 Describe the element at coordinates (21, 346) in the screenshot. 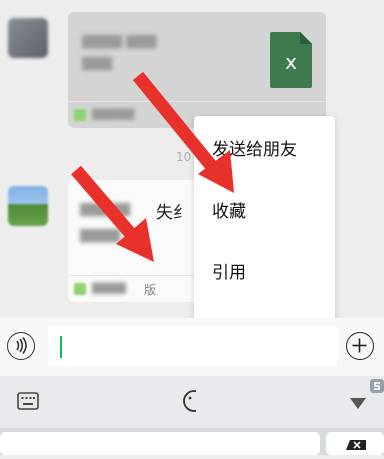

I see `voice-icon` at that location.